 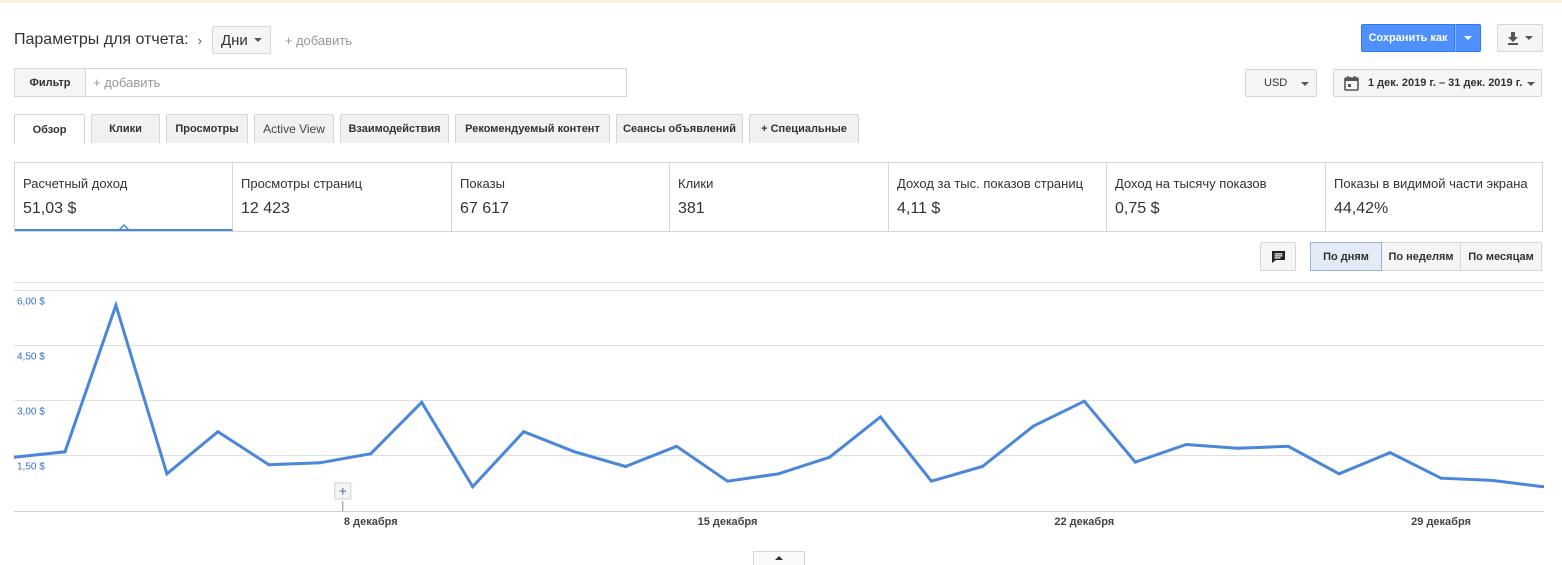 What do you see at coordinates (1513, 38) in the screenshot?
I see `download-icon` at bounding box center [1513, 38].